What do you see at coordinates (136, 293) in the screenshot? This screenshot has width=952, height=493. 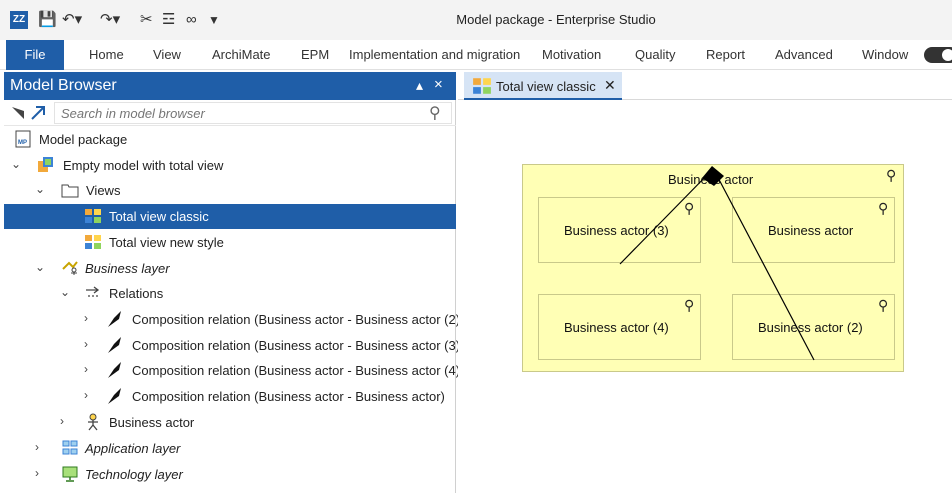 I see `tree-item-label: Relations` at bounding box center [136, 293].